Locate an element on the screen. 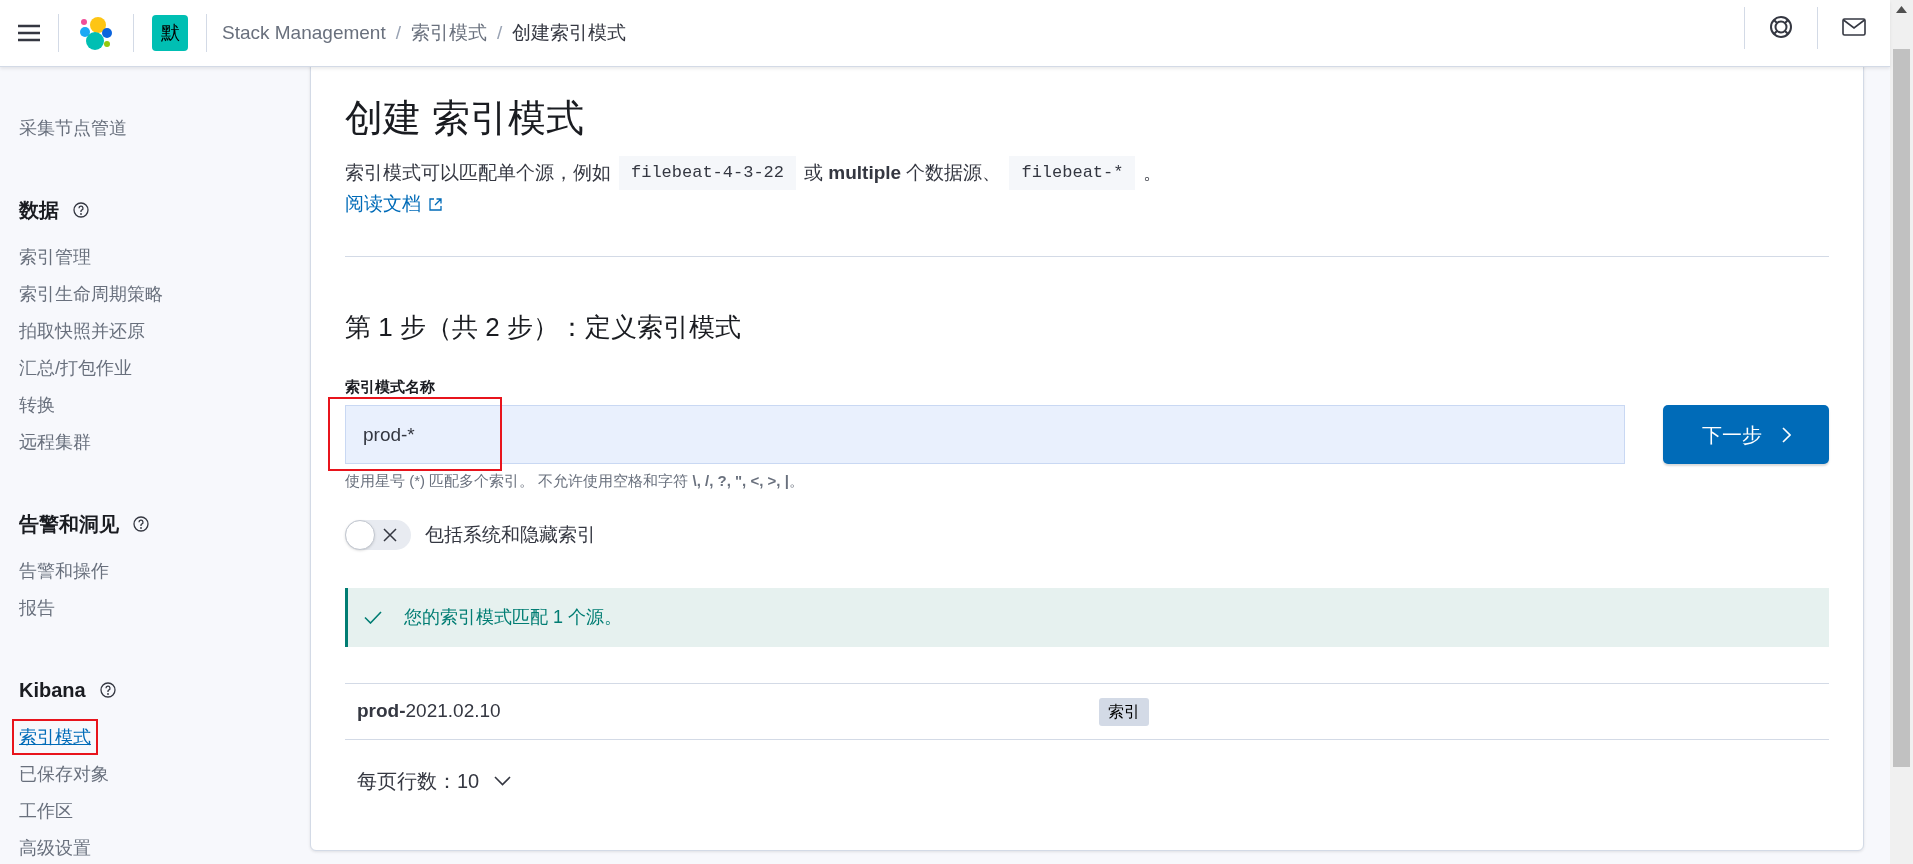 This screenshot has width=1913, height=864. sidebar-link: 索引生命周期策略 is located at coordinates (91, 294).